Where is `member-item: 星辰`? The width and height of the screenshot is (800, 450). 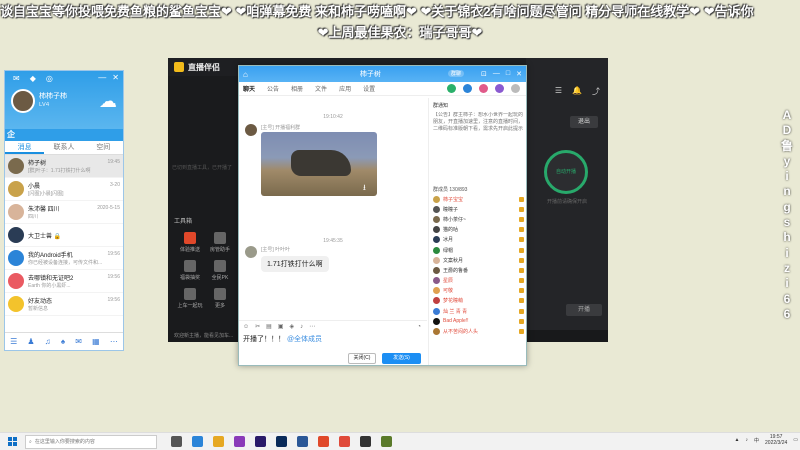
member-item: 星辰 is located at coordinates (477, 281).